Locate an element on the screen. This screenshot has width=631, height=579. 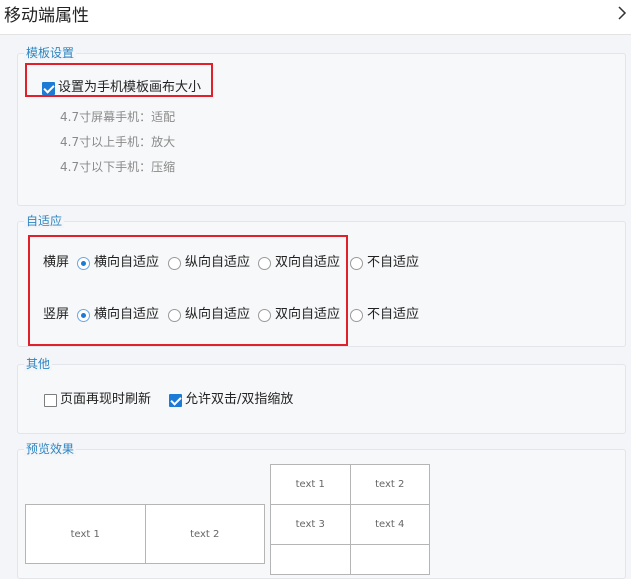
template-settings-legend: 模板设置 is located at coordinates (50, 53).